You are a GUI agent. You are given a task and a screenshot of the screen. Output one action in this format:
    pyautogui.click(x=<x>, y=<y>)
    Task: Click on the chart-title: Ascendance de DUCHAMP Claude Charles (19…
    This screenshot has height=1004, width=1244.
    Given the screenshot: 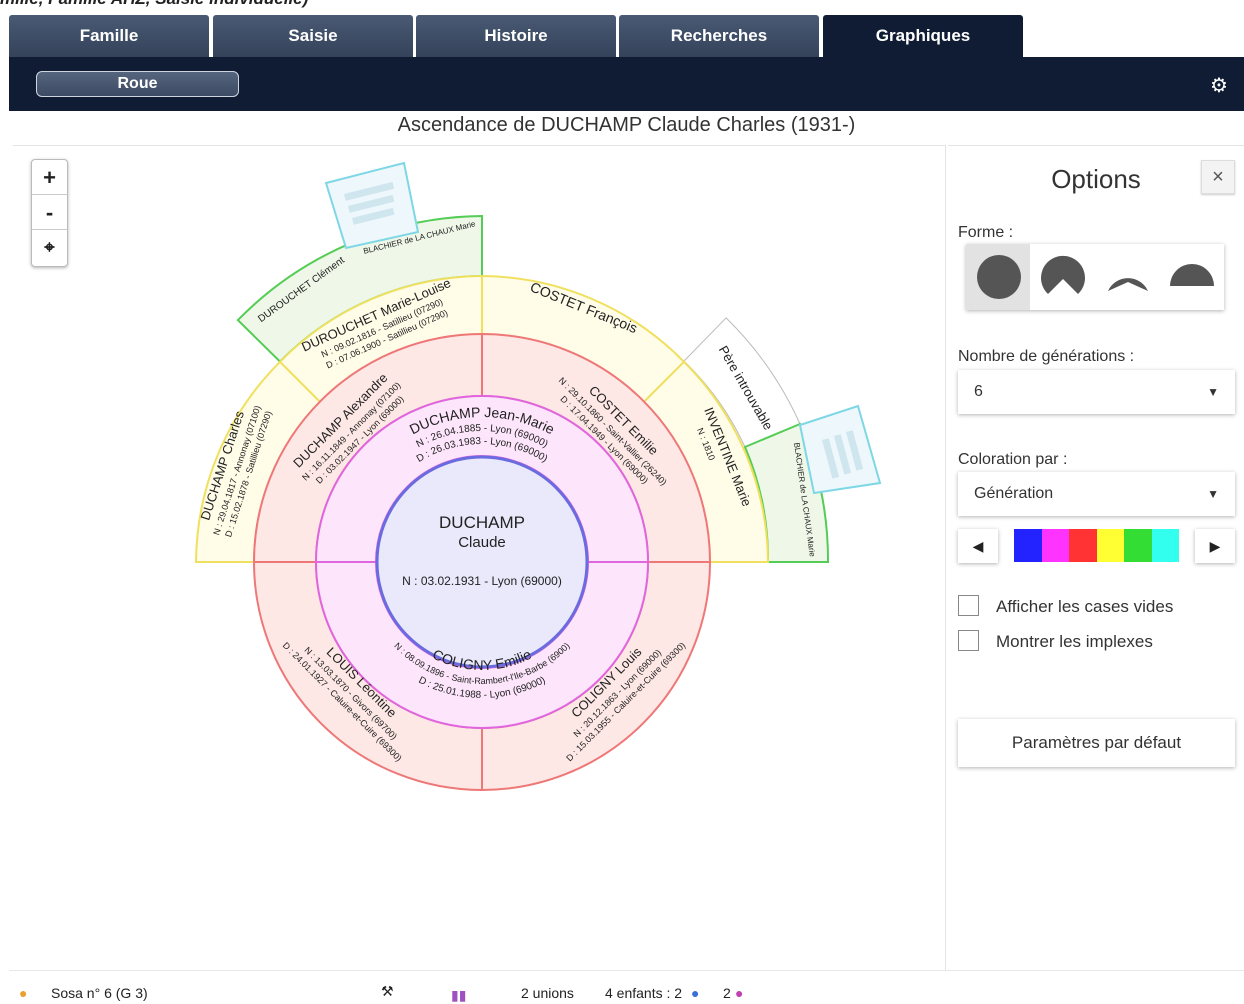 What is the action you would take?
    pyautogui.click(x=626, y=125)
    